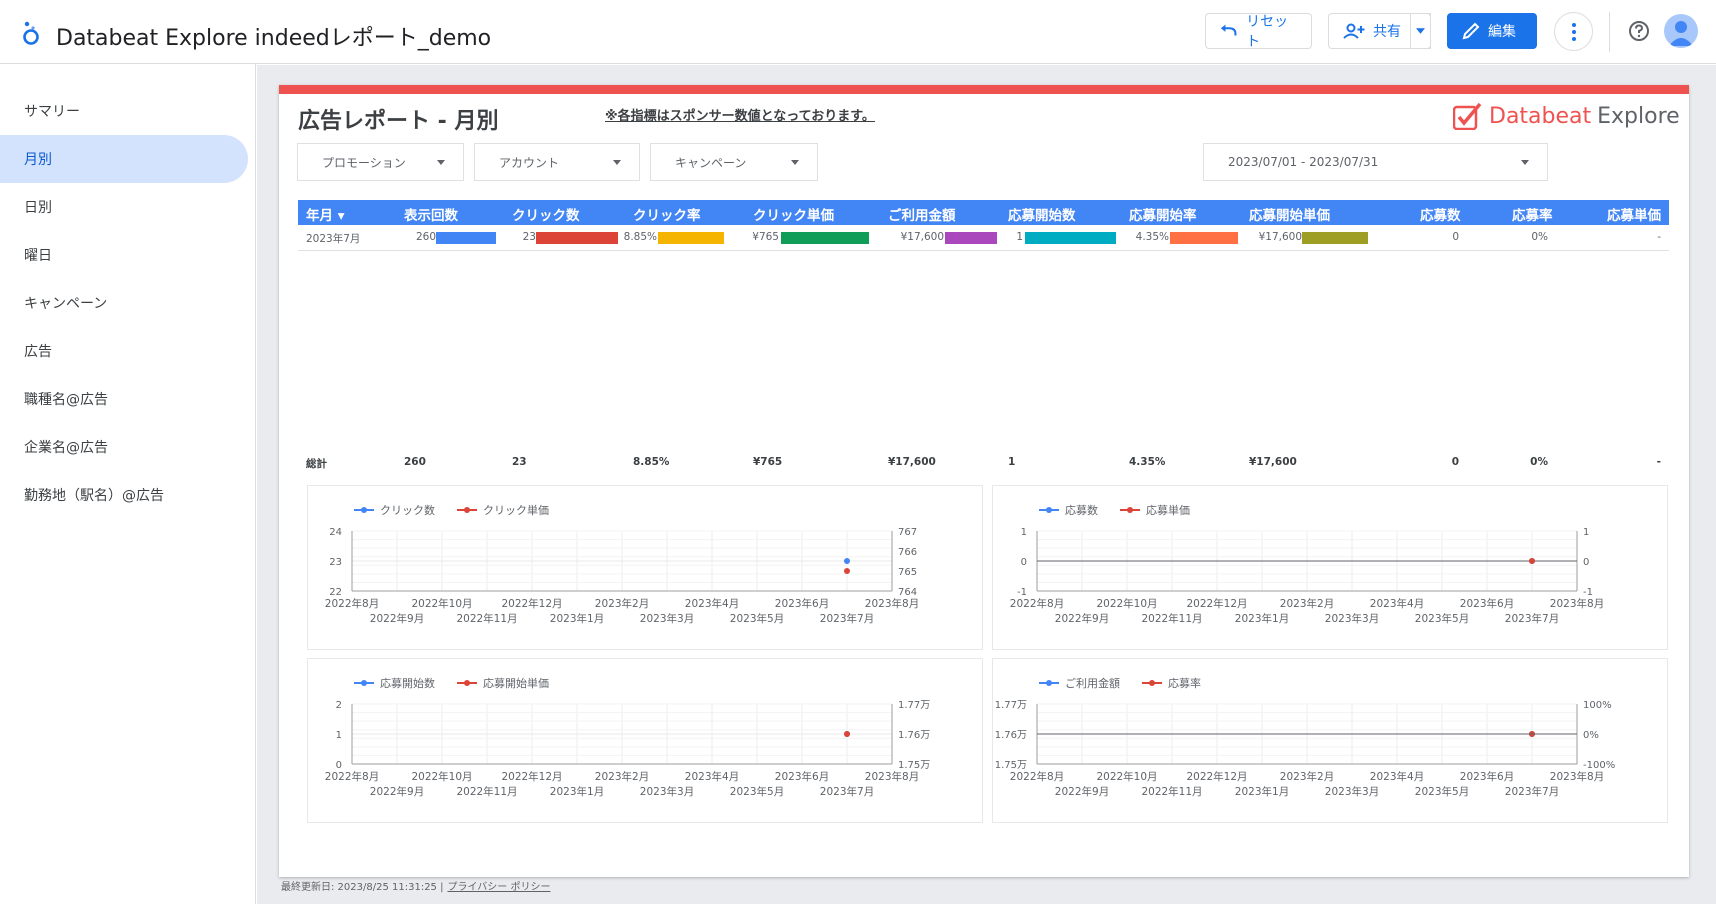  I want to click on nav-item-job-title-ad: 職種名@広告, so click(124, 399).